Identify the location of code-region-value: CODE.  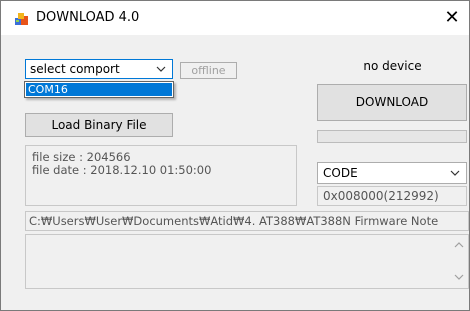
(340, 173).